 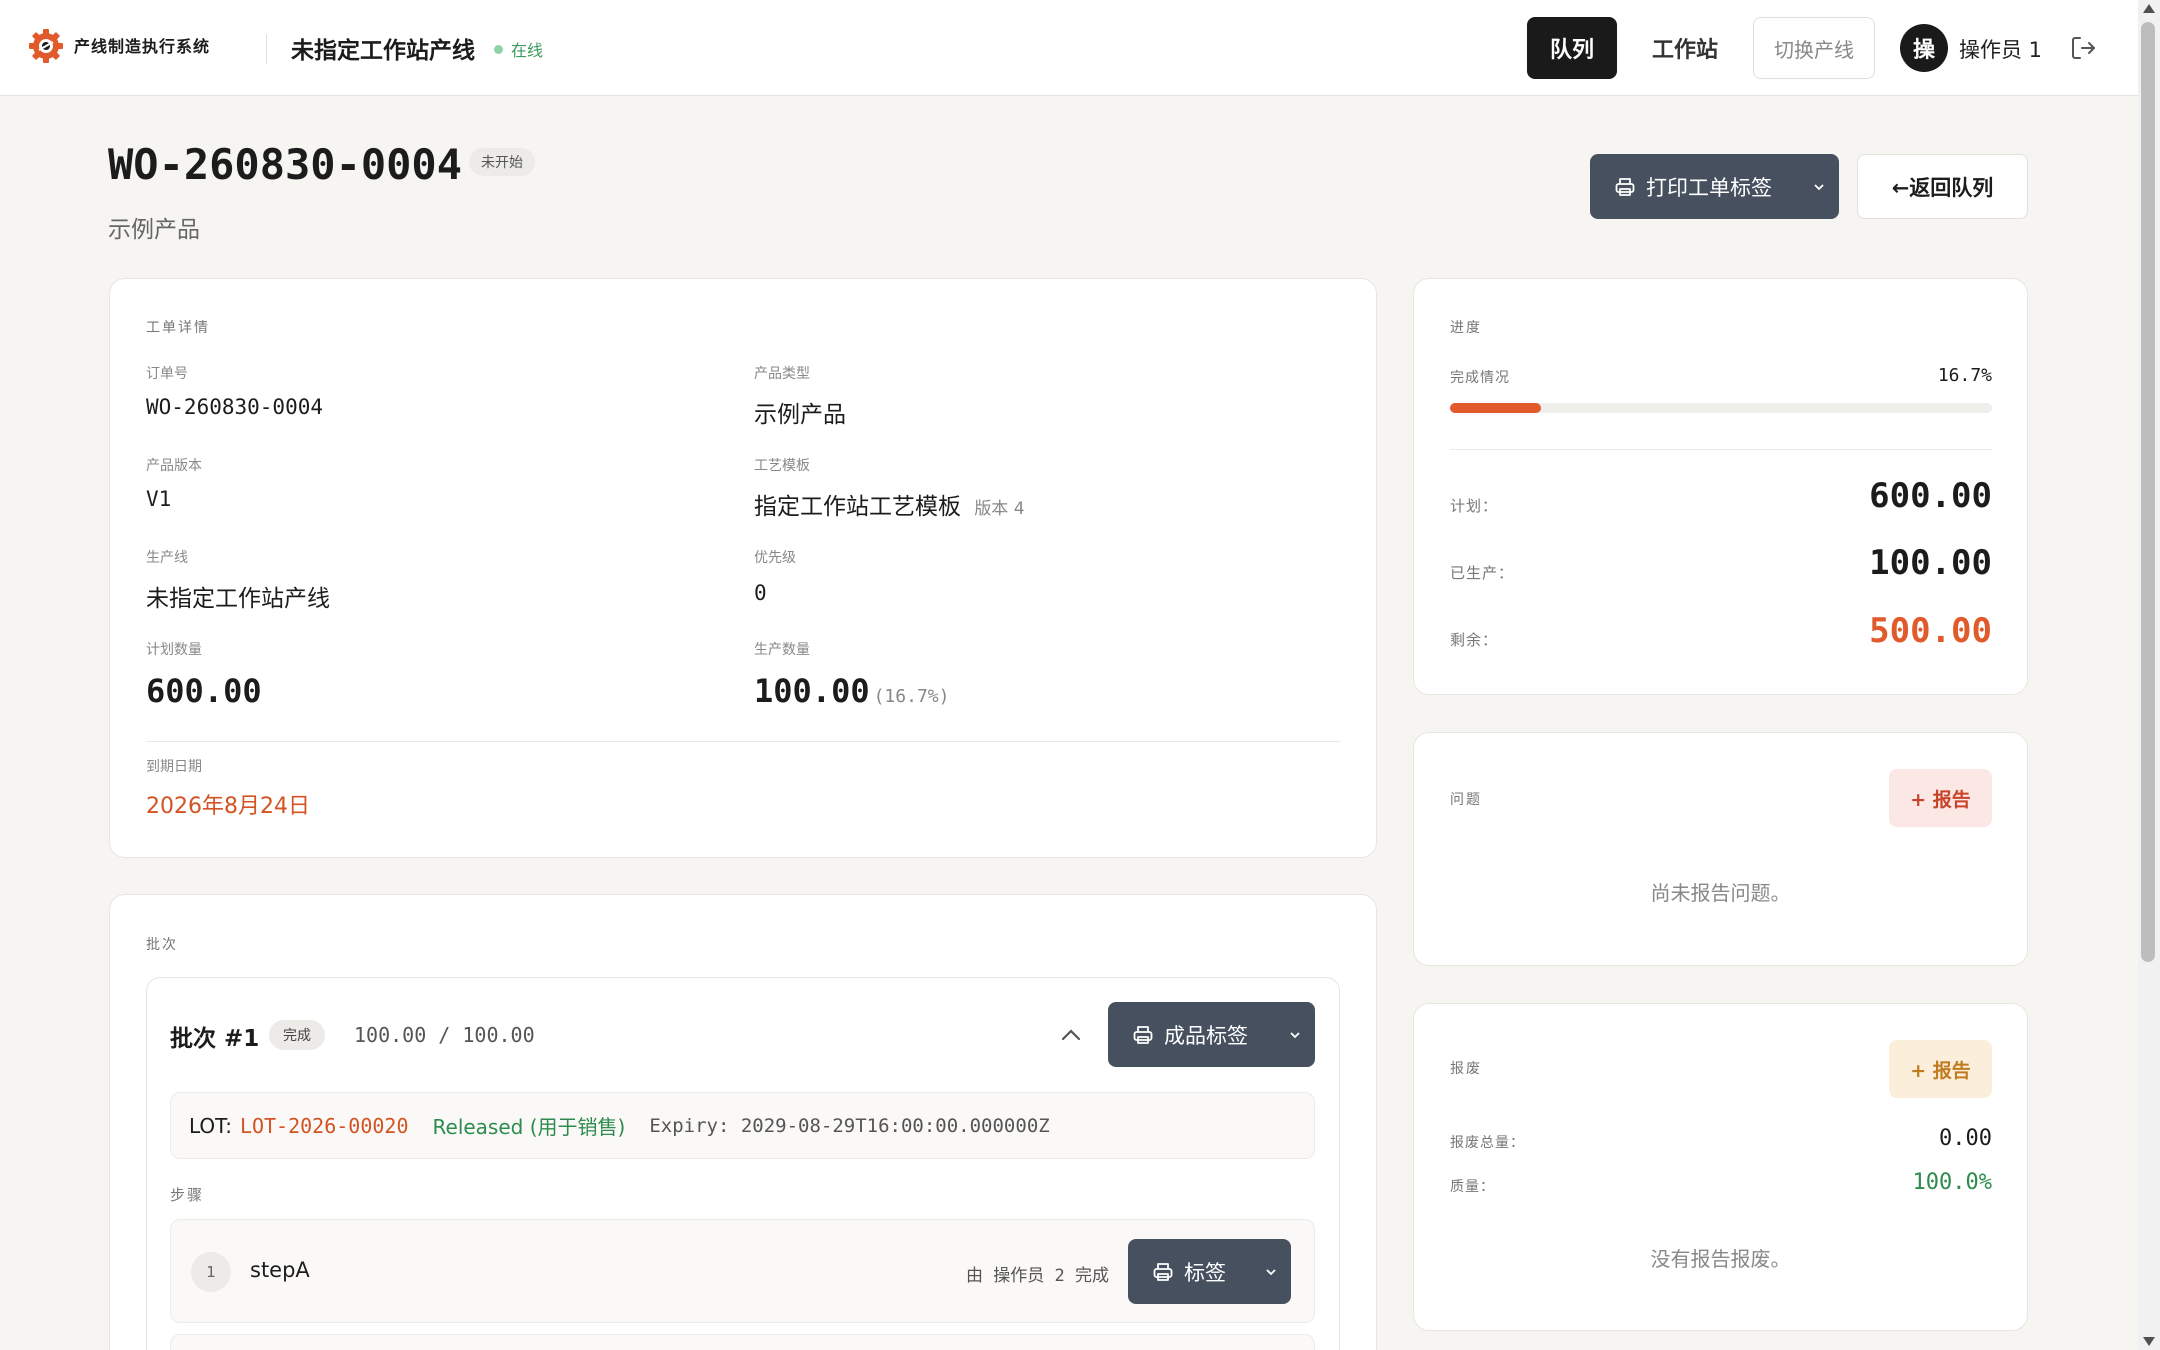 I want to click on product-type-value: 示例产品, so click(x=800, y=415).